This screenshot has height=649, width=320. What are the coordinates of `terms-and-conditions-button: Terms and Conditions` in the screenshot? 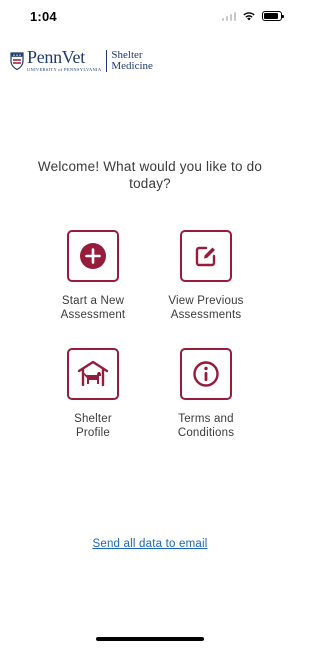 It's located at (206, 394).